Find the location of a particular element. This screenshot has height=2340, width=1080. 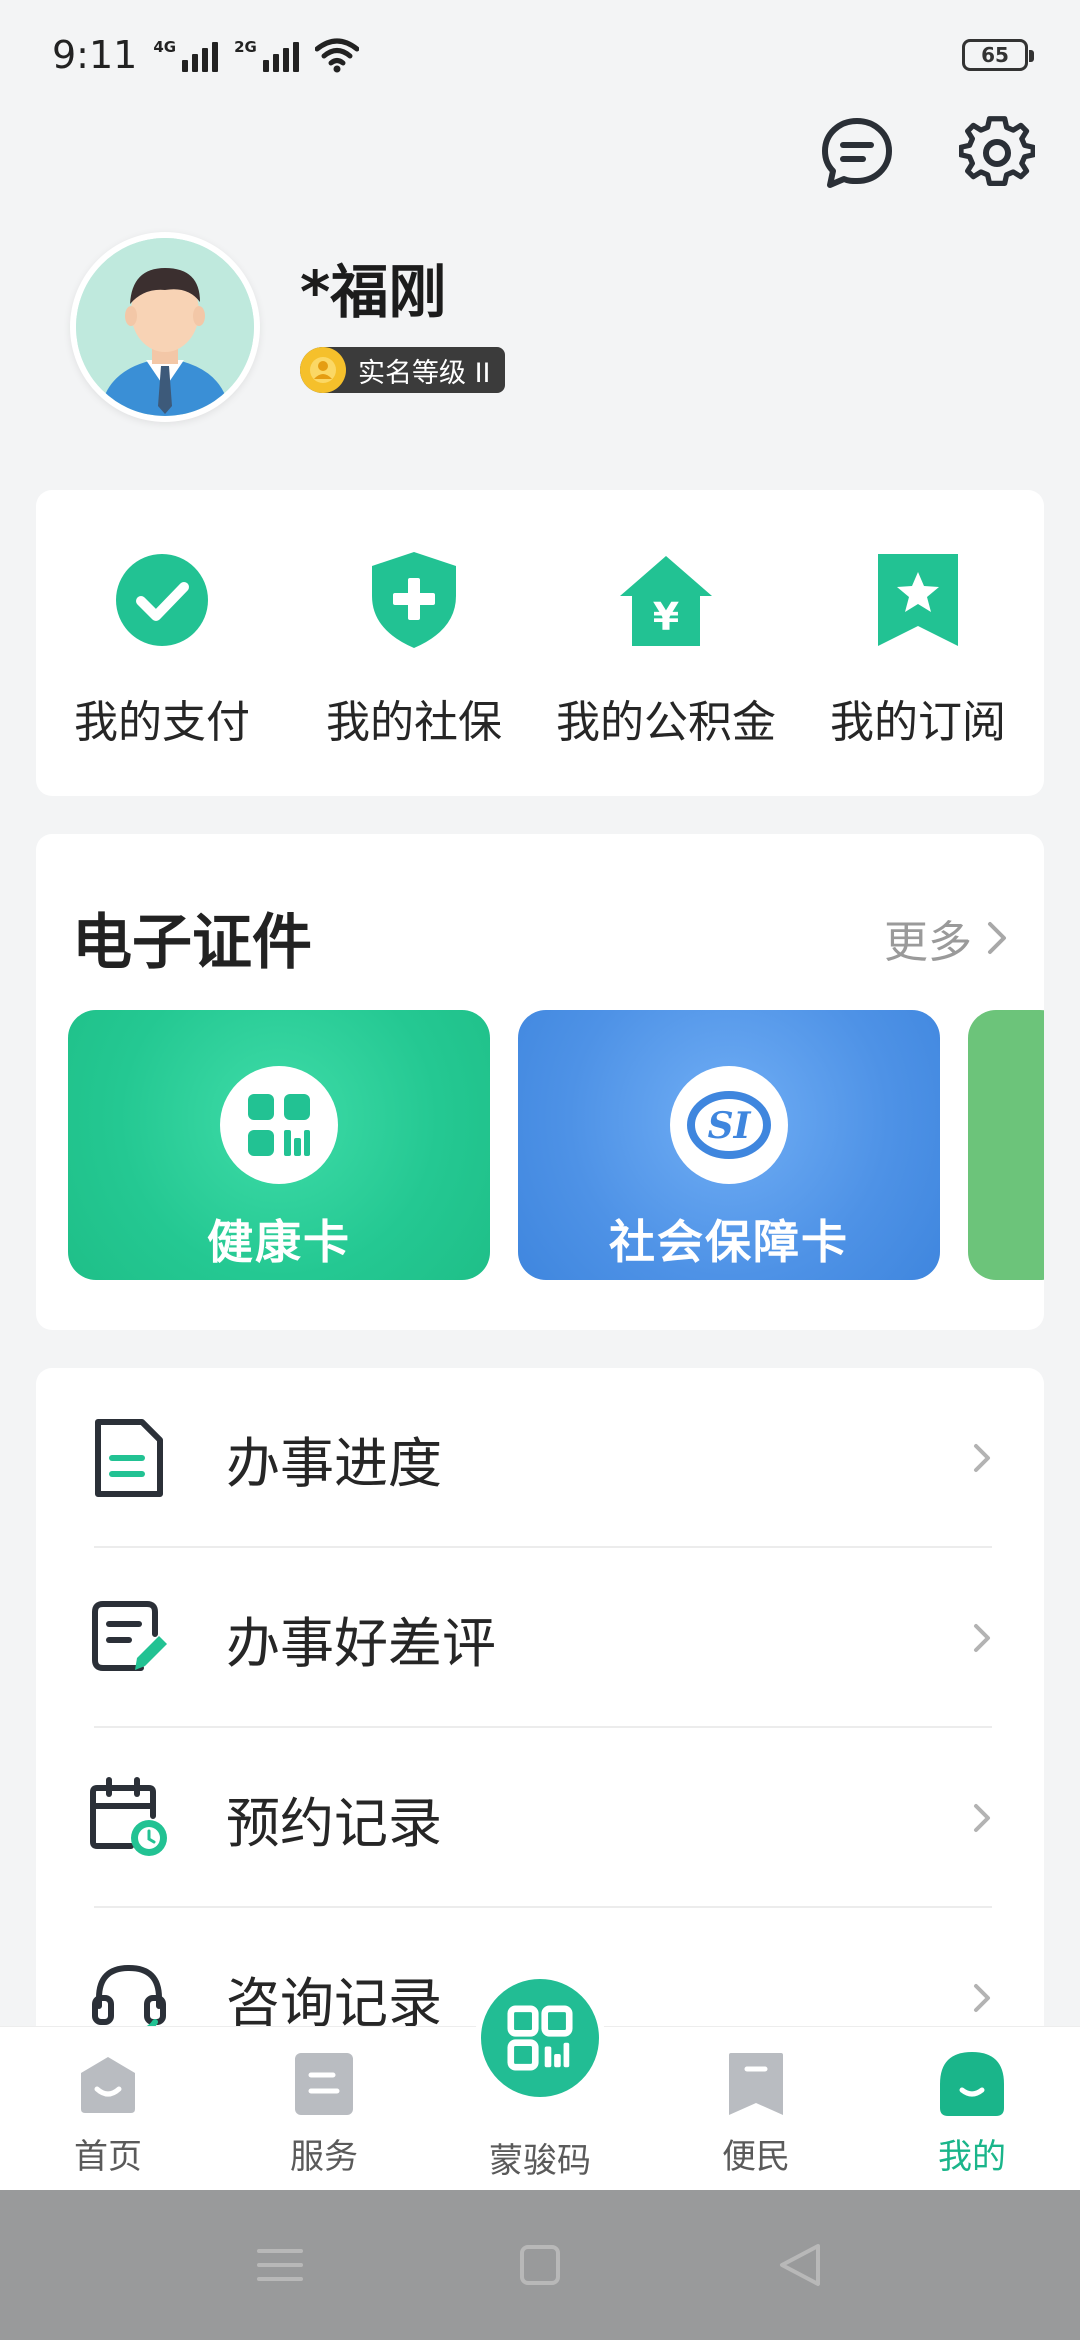

next-card-tile is located at coordinates (1006, 1145).